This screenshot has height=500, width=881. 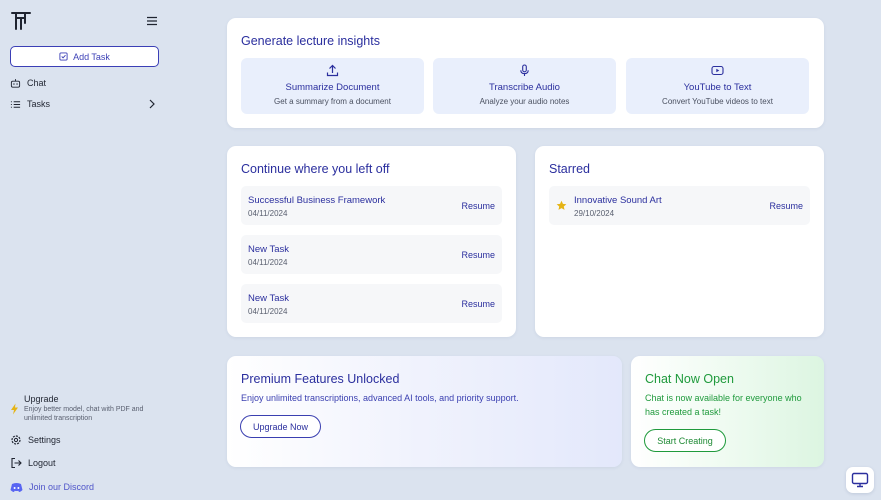 What do you see at coordinates (280, 426) in the screenshot?
I see `upgrade-now-button: Upgrade Now` at bounding box center [280, 426].